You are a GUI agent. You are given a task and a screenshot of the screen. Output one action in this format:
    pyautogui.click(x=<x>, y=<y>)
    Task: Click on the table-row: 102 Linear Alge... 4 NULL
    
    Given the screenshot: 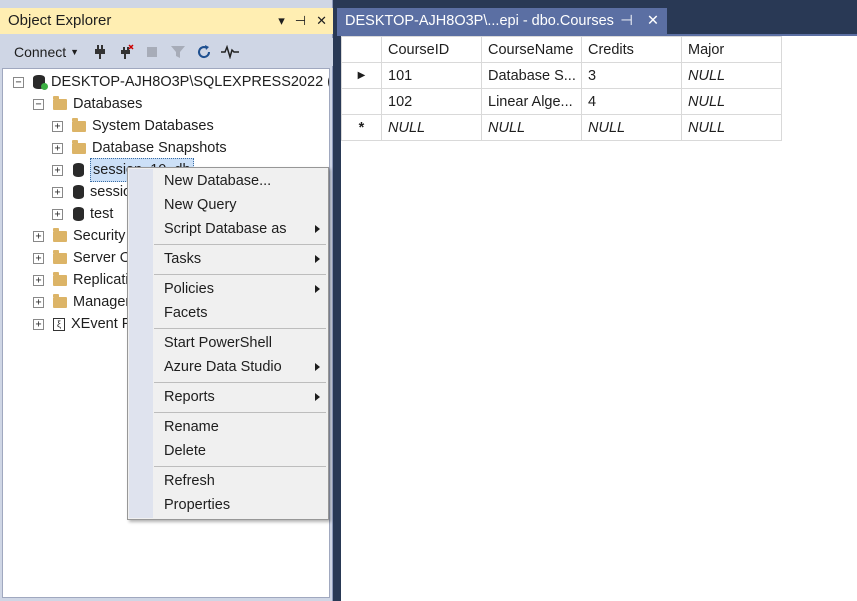 What is the action you would take?
    pyautogui.click(x=561, y=101)
    